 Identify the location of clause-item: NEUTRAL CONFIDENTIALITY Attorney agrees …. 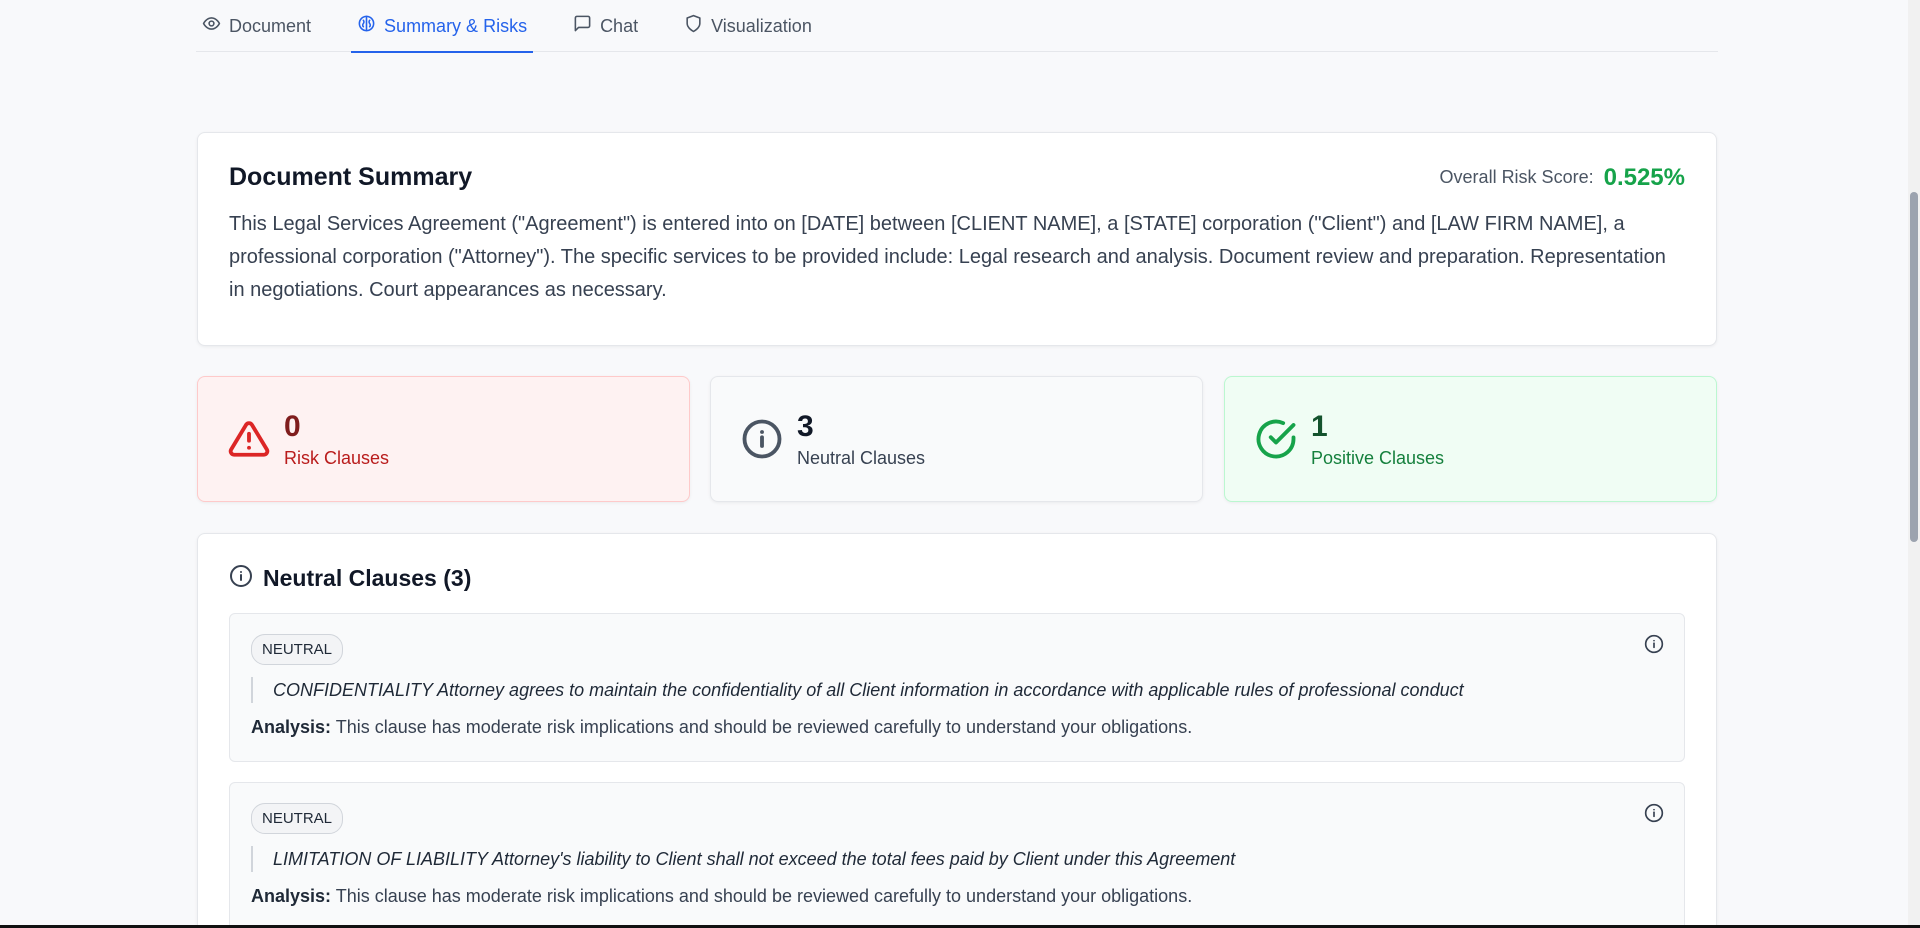
(957, 687).